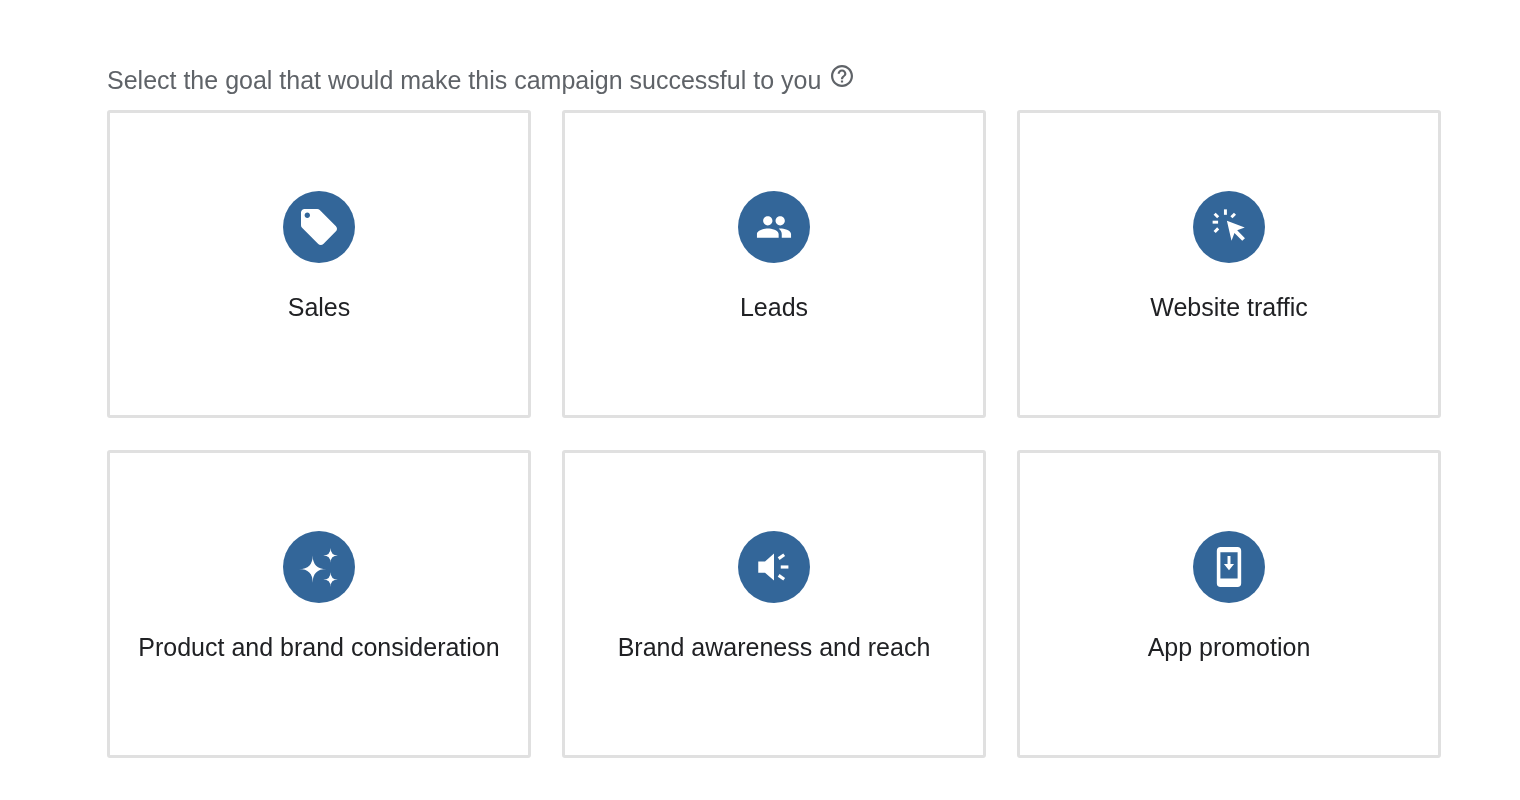 The image size is (1520, 800). I want to click on goal-card: Website traffic, so click(1229, 264).